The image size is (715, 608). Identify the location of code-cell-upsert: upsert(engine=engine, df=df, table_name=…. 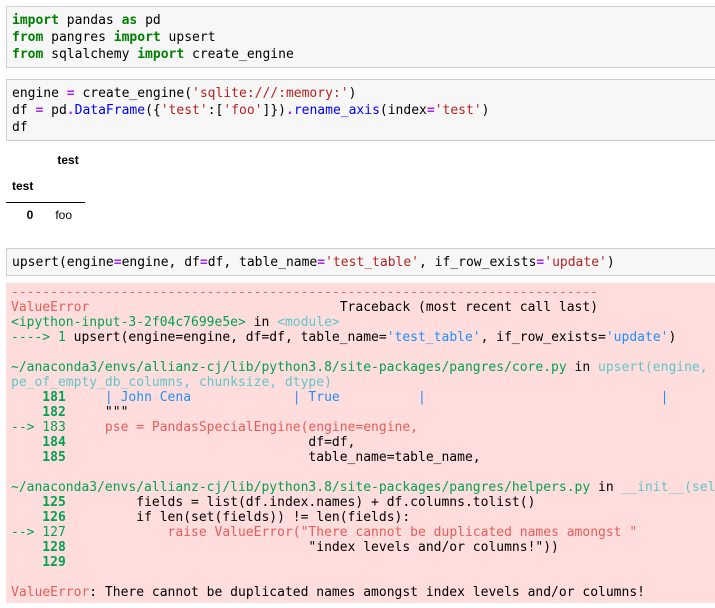
(360, 262).